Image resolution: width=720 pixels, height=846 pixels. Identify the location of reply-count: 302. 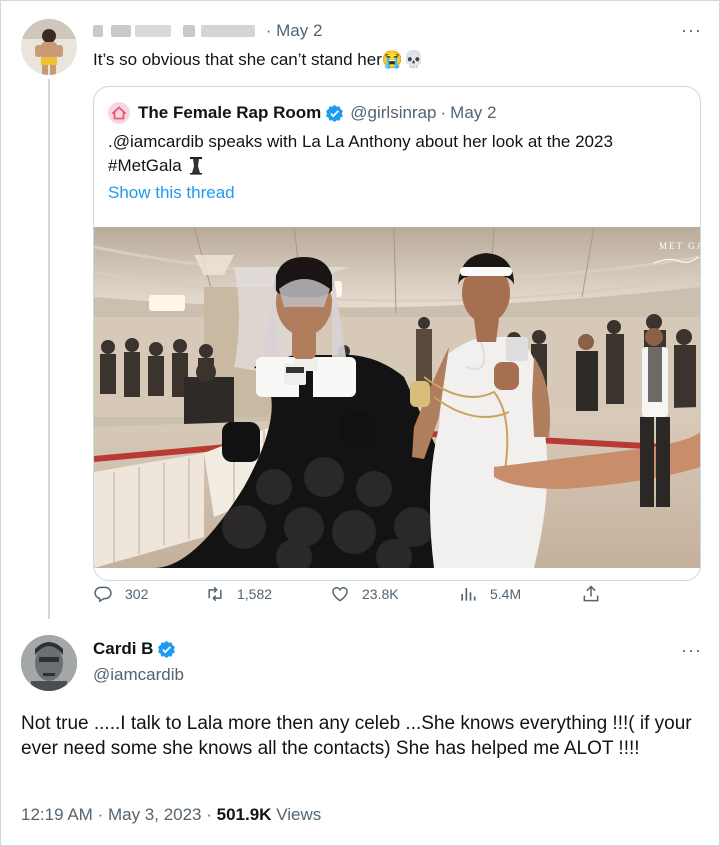
(137, 594).